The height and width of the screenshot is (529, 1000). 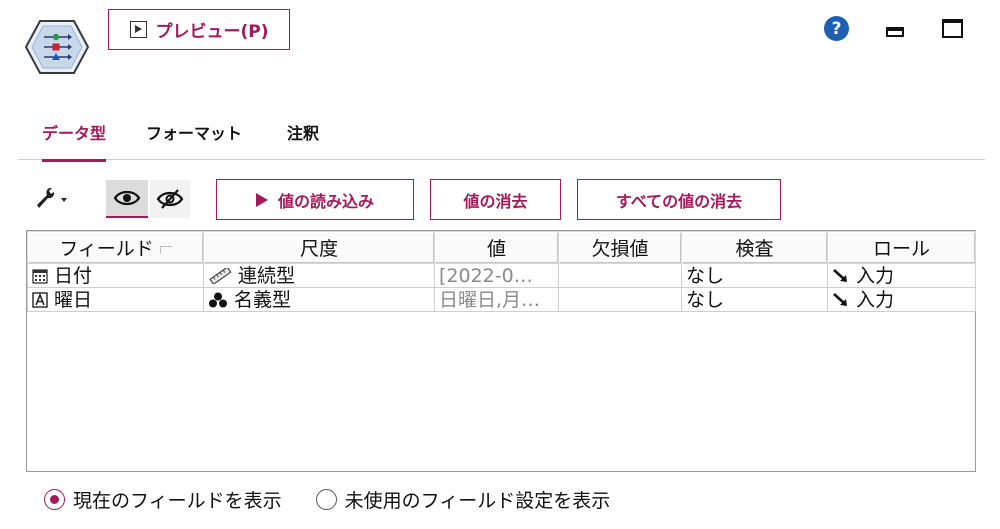 What do you see at coordinates (40, 276) in the screenshot?
I see `calendar-icon` at bounding box center [40, 276].